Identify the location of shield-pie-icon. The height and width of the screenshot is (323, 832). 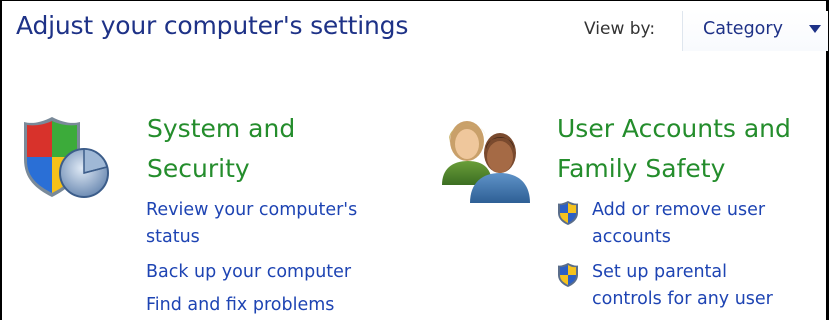
(67, 158).